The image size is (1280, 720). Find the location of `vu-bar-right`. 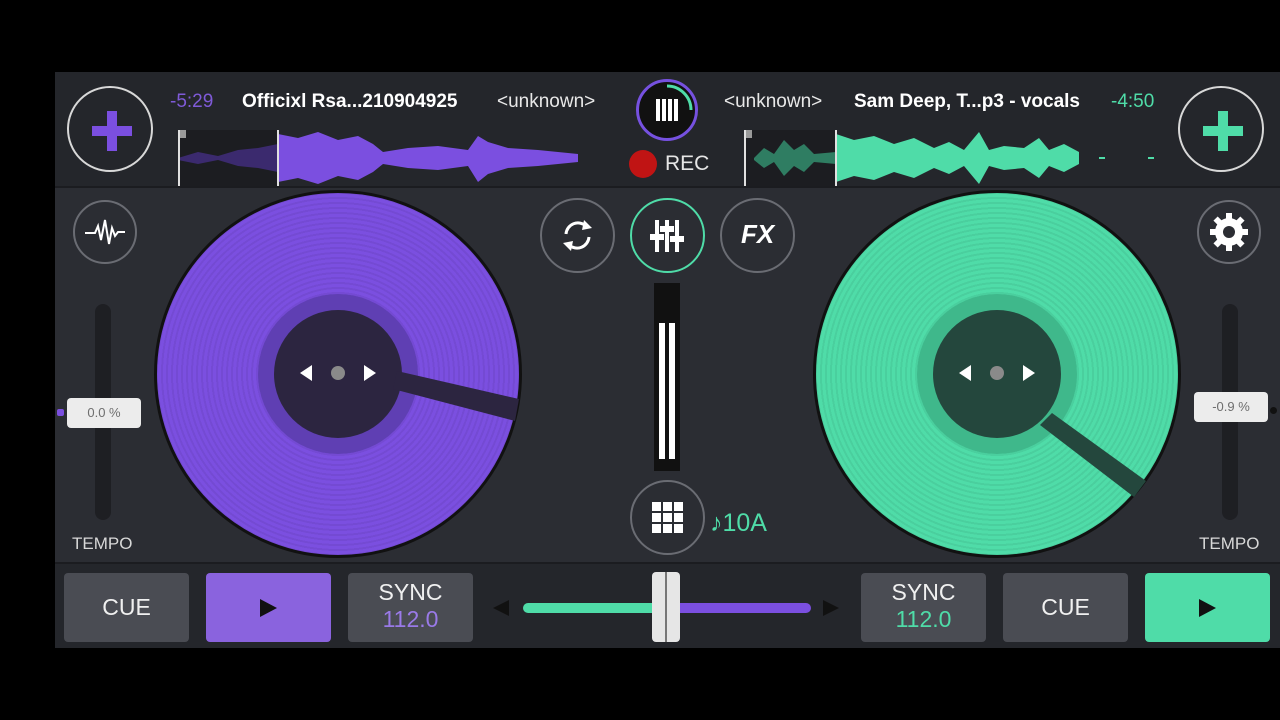

vu-bar-right is located at coordinates (672, 391).